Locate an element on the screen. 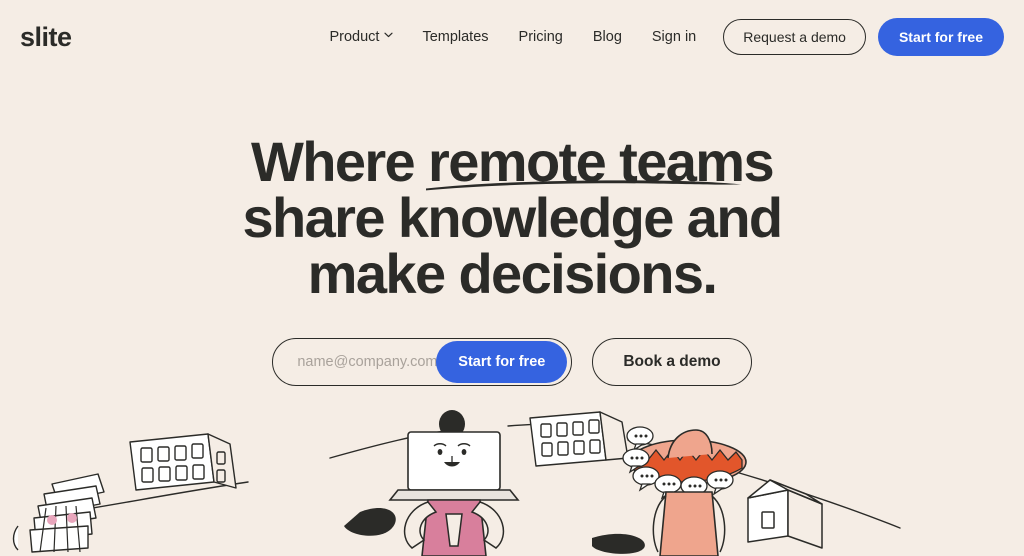 Image resolution: width=1024 pixels, height=556 pixels. cheek-left is located at coordinates (52, 520).